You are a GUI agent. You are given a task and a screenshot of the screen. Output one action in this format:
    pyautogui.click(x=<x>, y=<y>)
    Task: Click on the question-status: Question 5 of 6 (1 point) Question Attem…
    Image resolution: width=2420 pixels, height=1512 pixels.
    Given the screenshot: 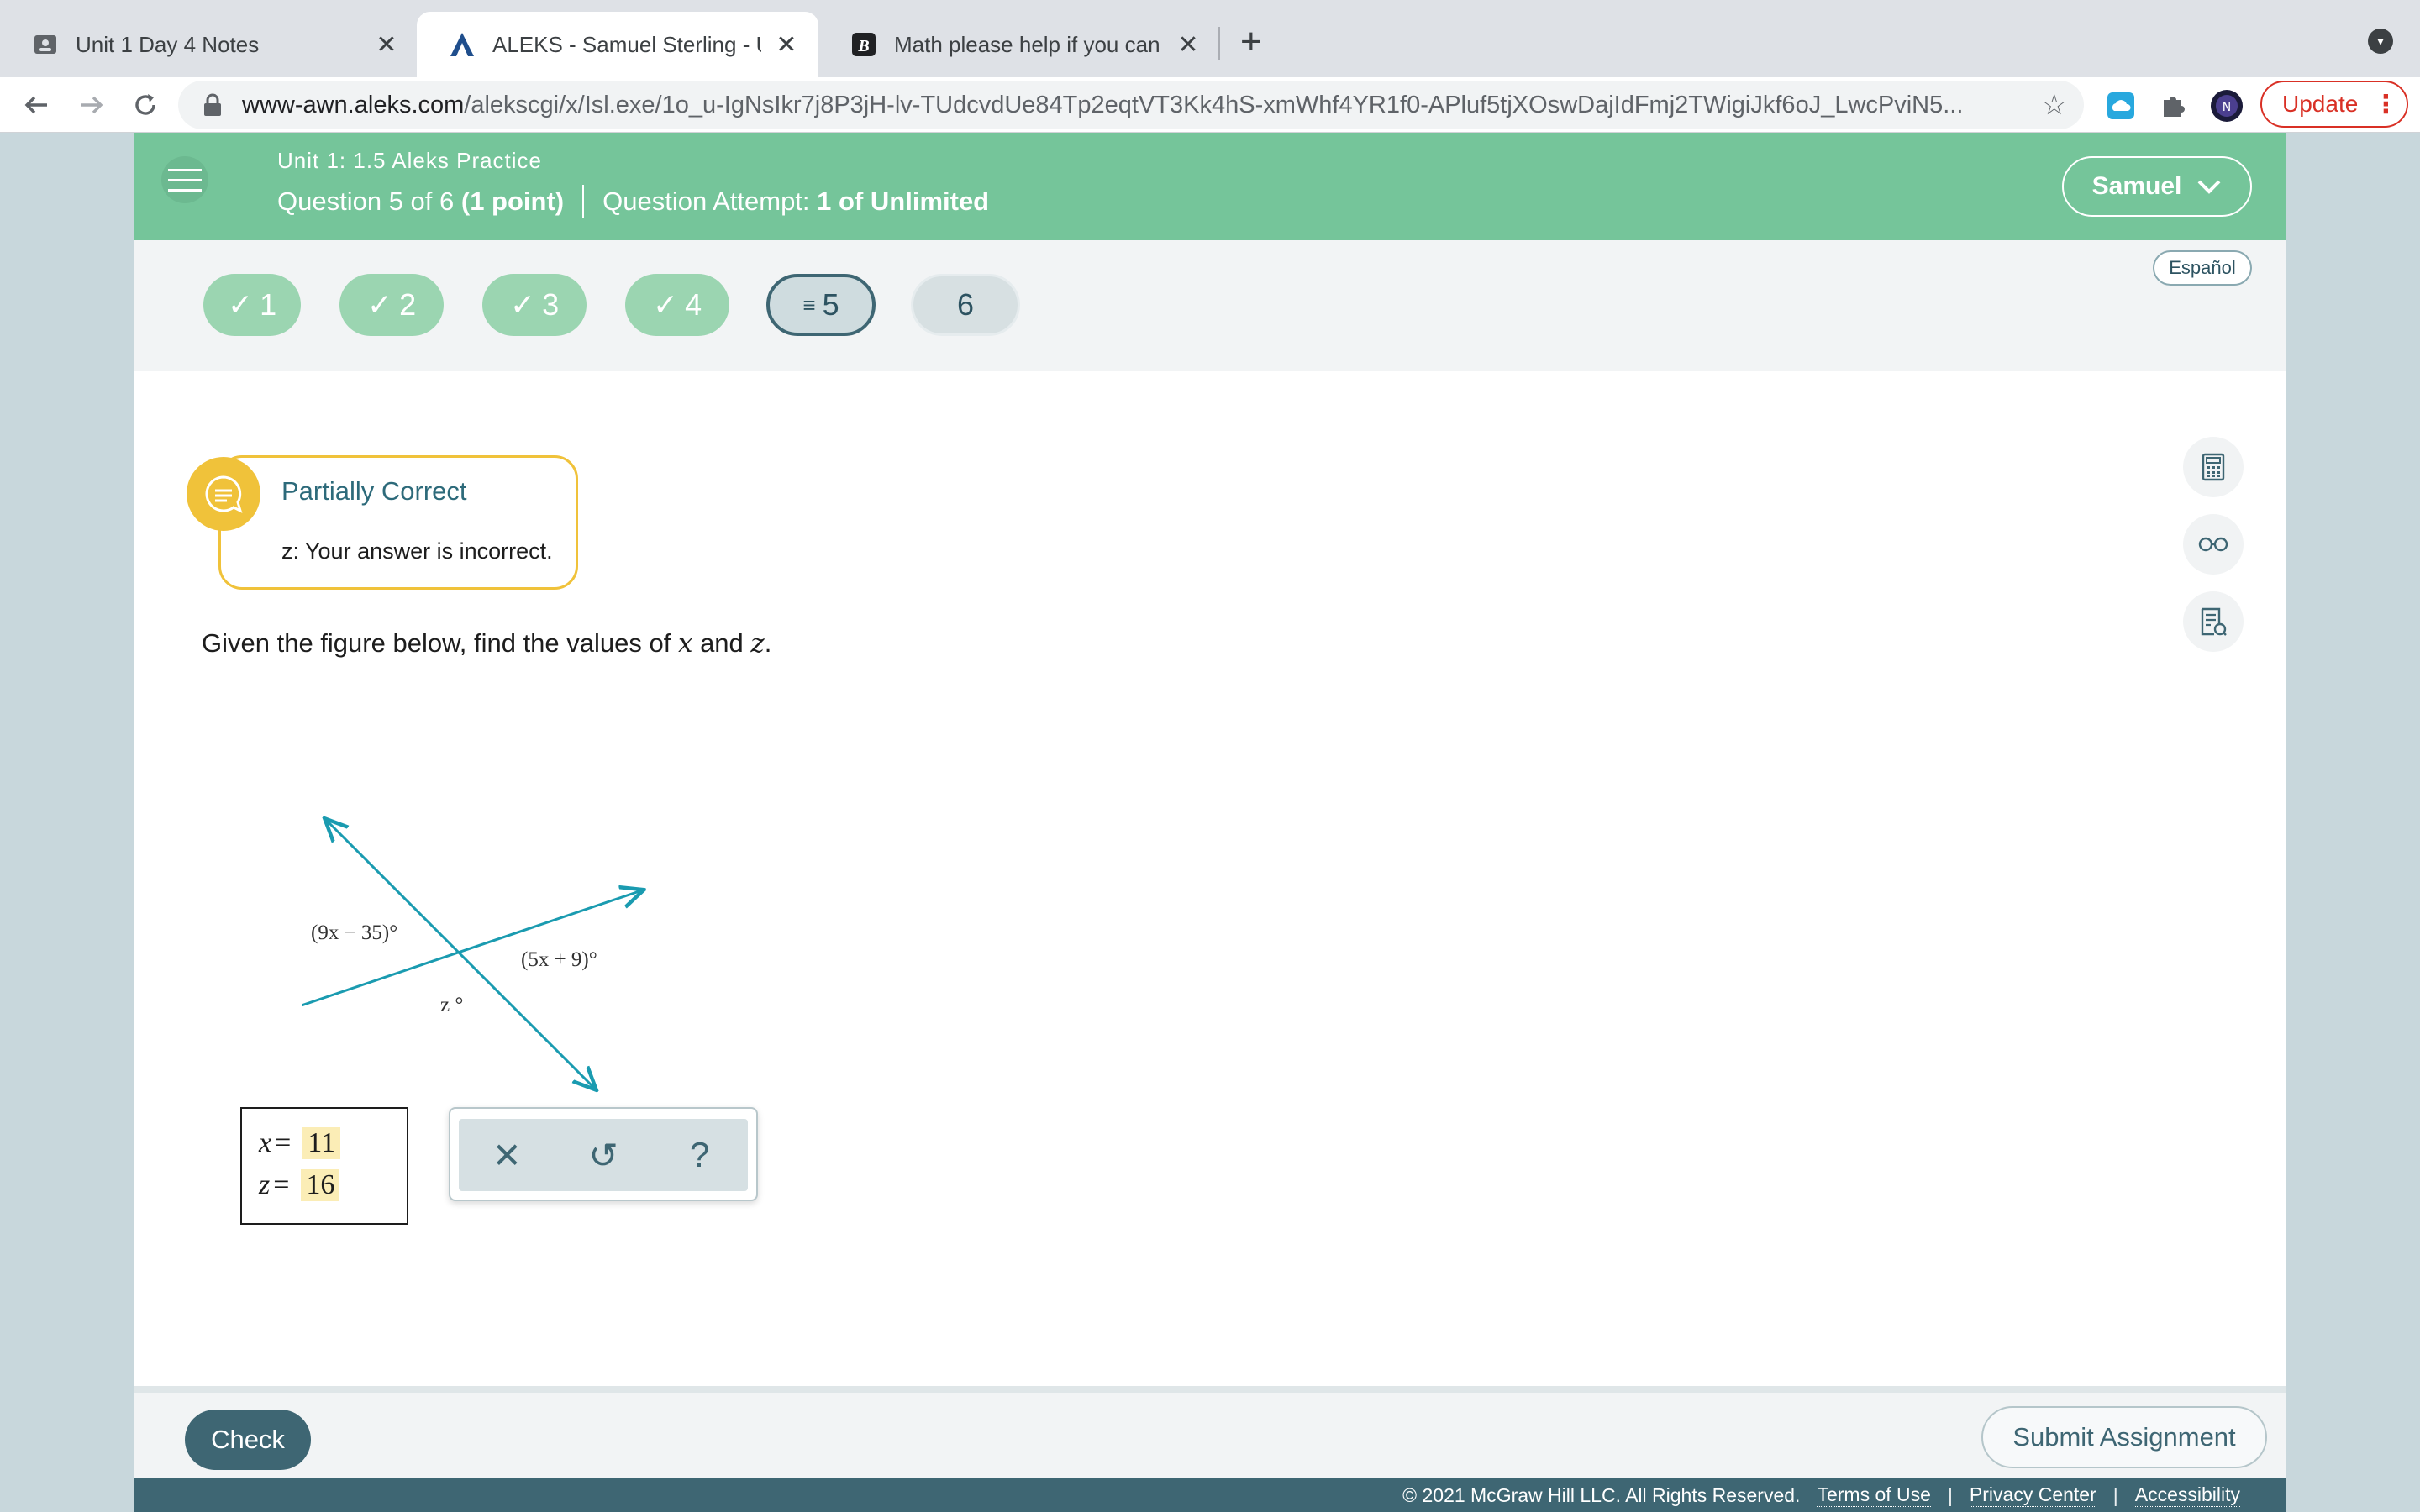 What is the action you would take?
    pyautogui.click(x=633, y=201)
    